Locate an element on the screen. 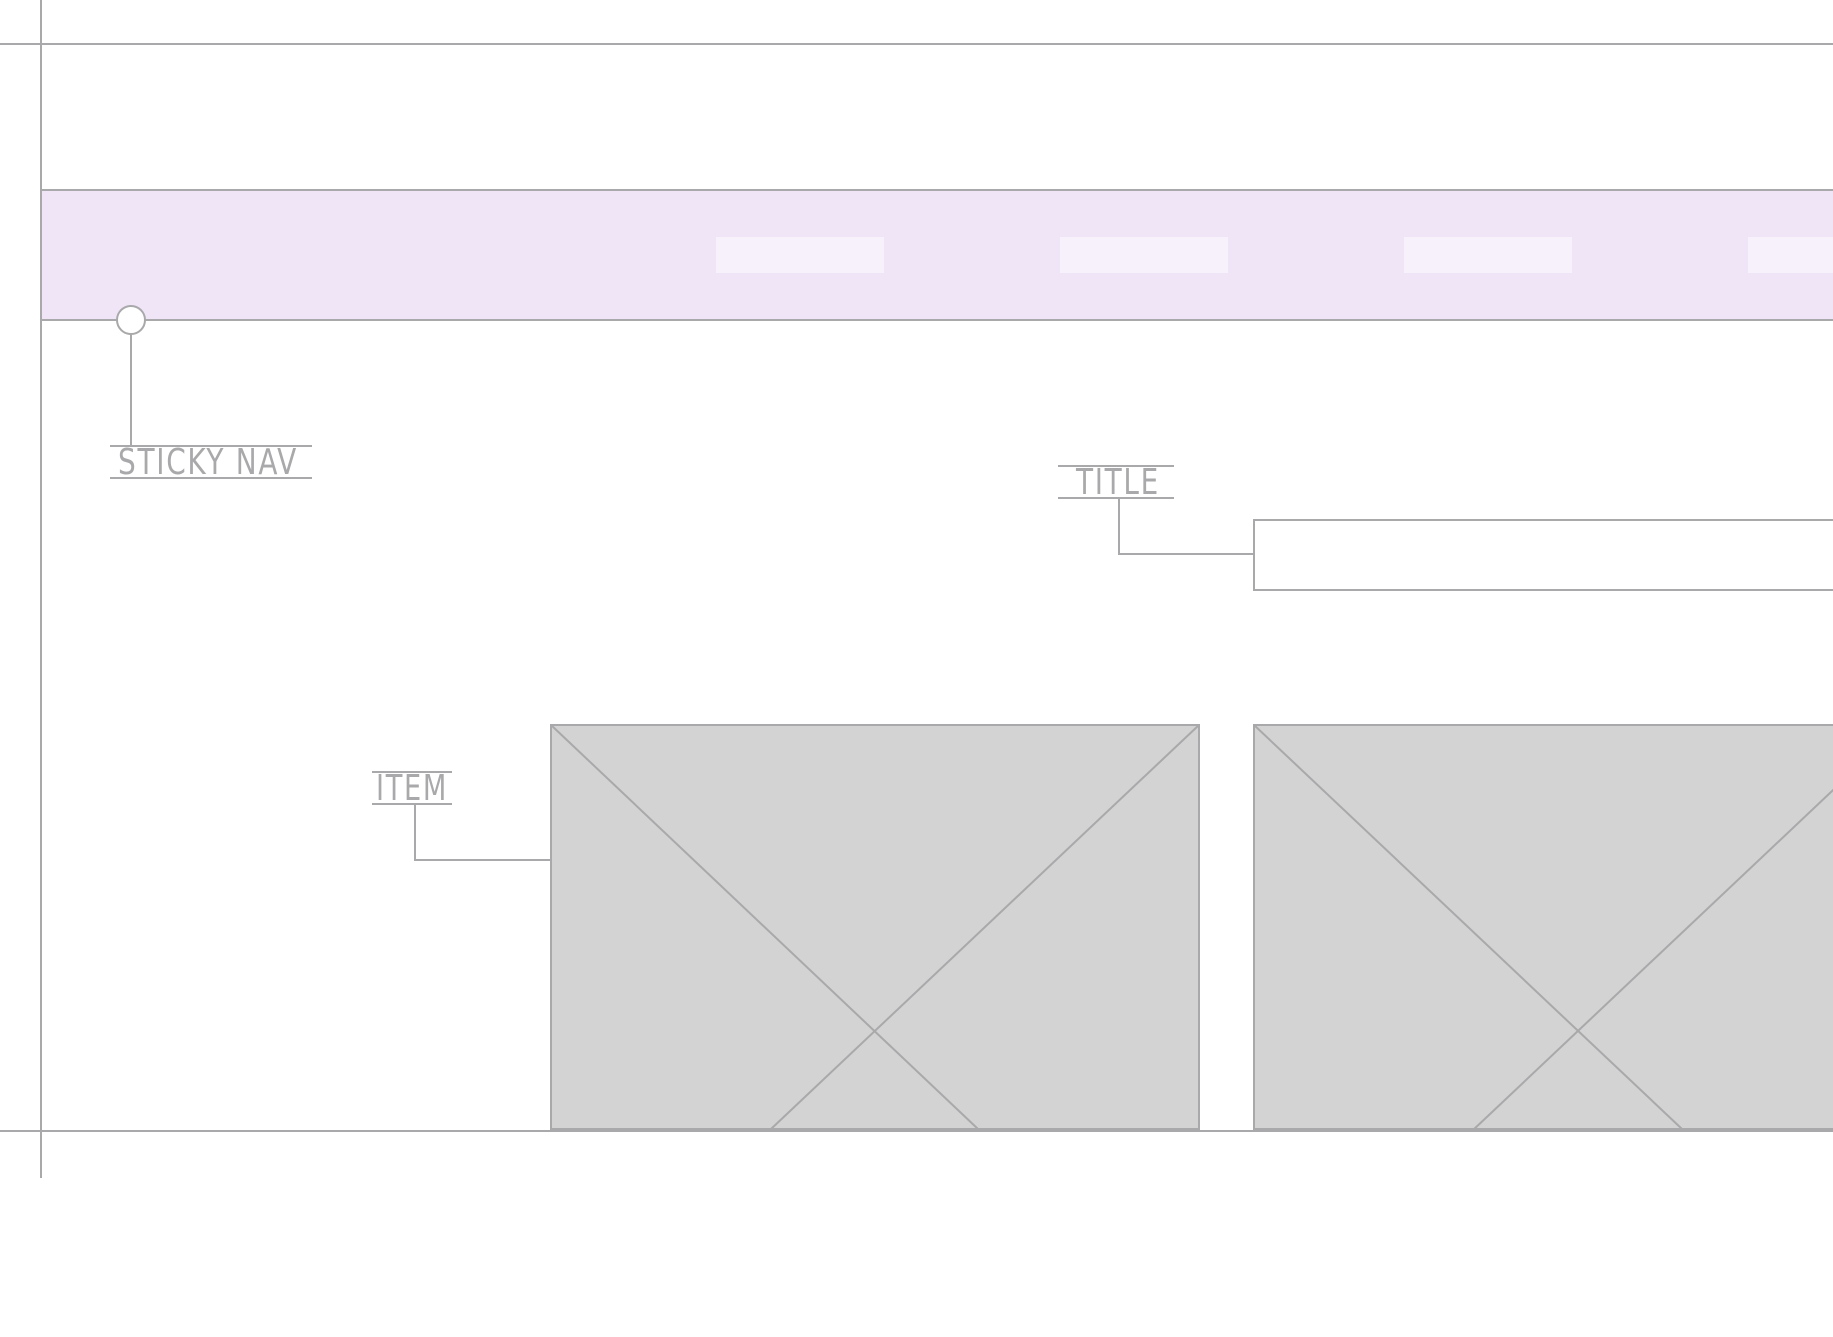 Image resolution: width=1833 pixels, height=1337 pixels. title-annotation: TITLE is located at coordinates (1156, 508).